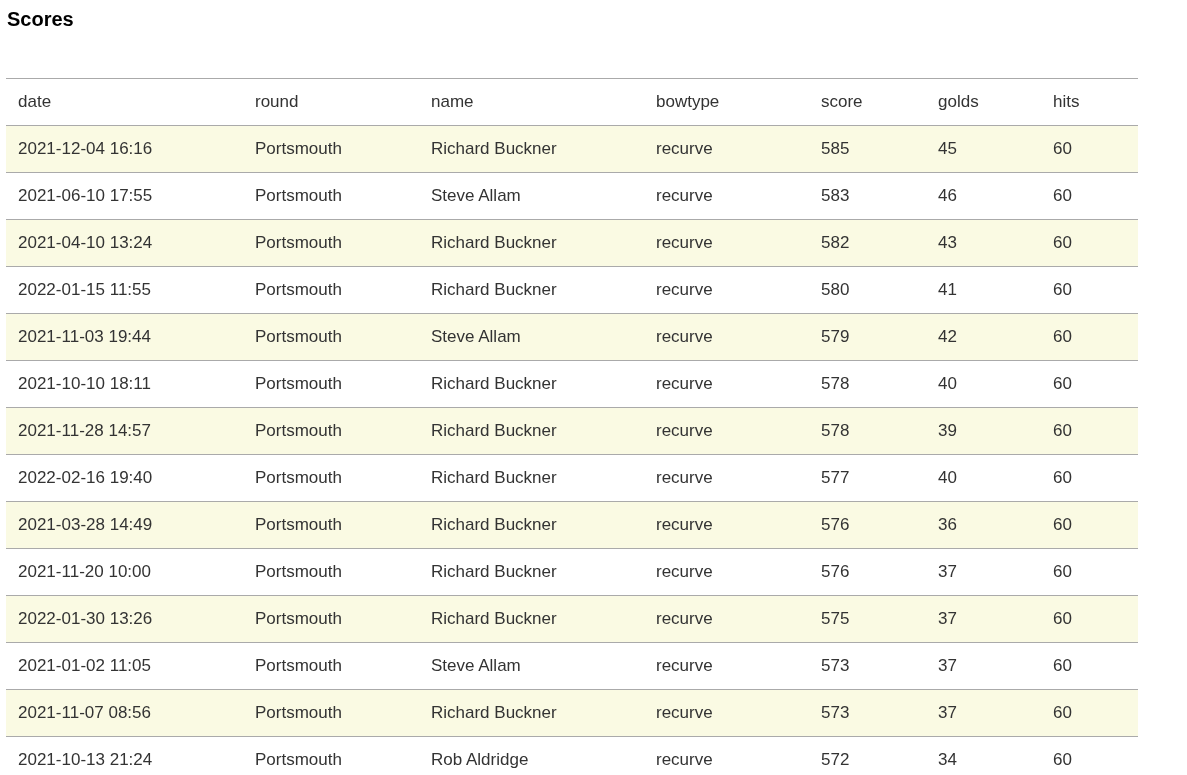 This screenshot has height=775, width=1187. What do you see at coordinates (531, 755) in the screenshot?
I see `table-cell: Rob Aldridge` at bounding box center [531, 755].